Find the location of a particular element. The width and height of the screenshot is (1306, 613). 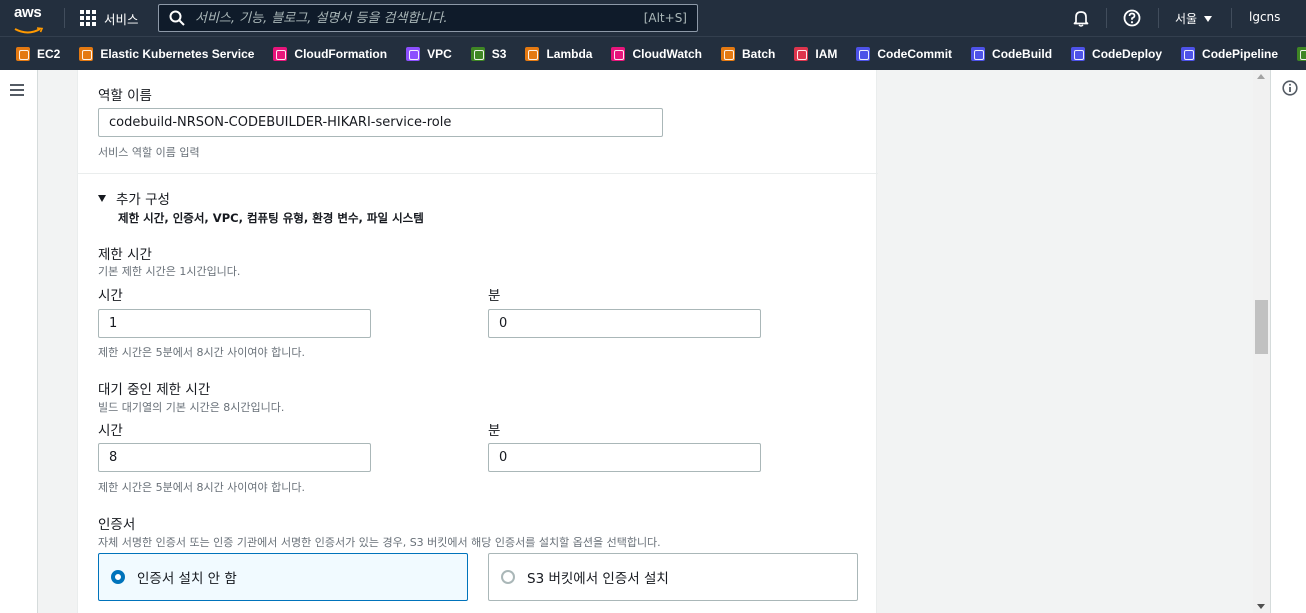

favorite-vpc: VPC is located at coordinates (429, 53).